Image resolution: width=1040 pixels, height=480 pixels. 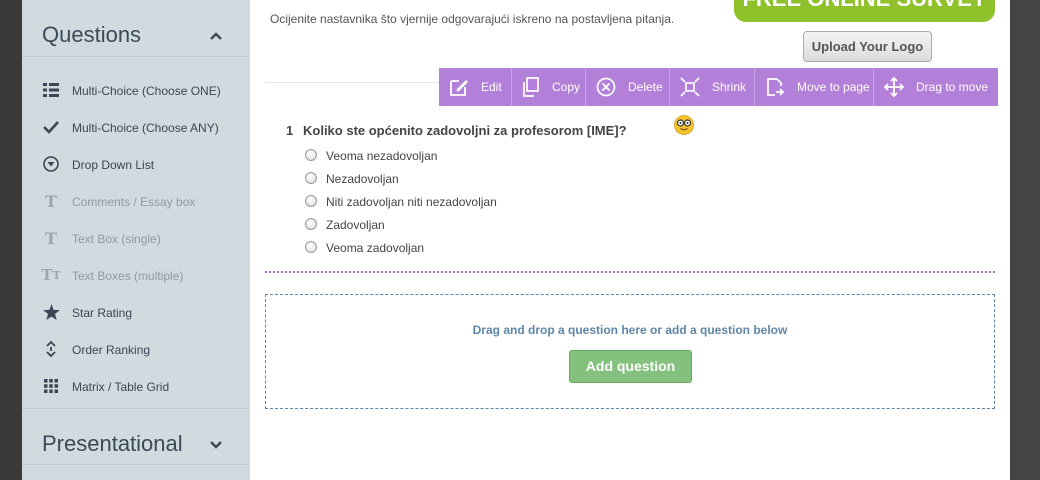 What do you see at coordinates (459, 87) in the screenshot?
I see `edit-icon` at bounding box center [459, 87].